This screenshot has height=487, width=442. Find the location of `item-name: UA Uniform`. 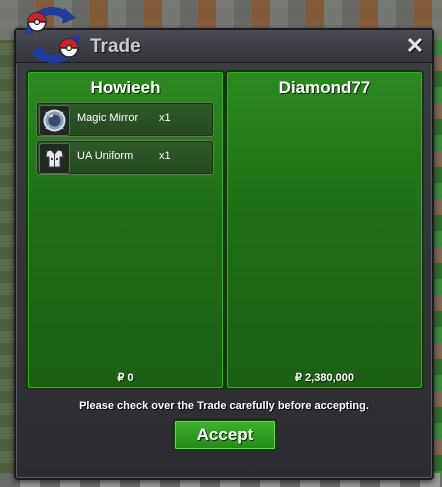

item-name: UA Uniform is located at coordinates (105, 156).